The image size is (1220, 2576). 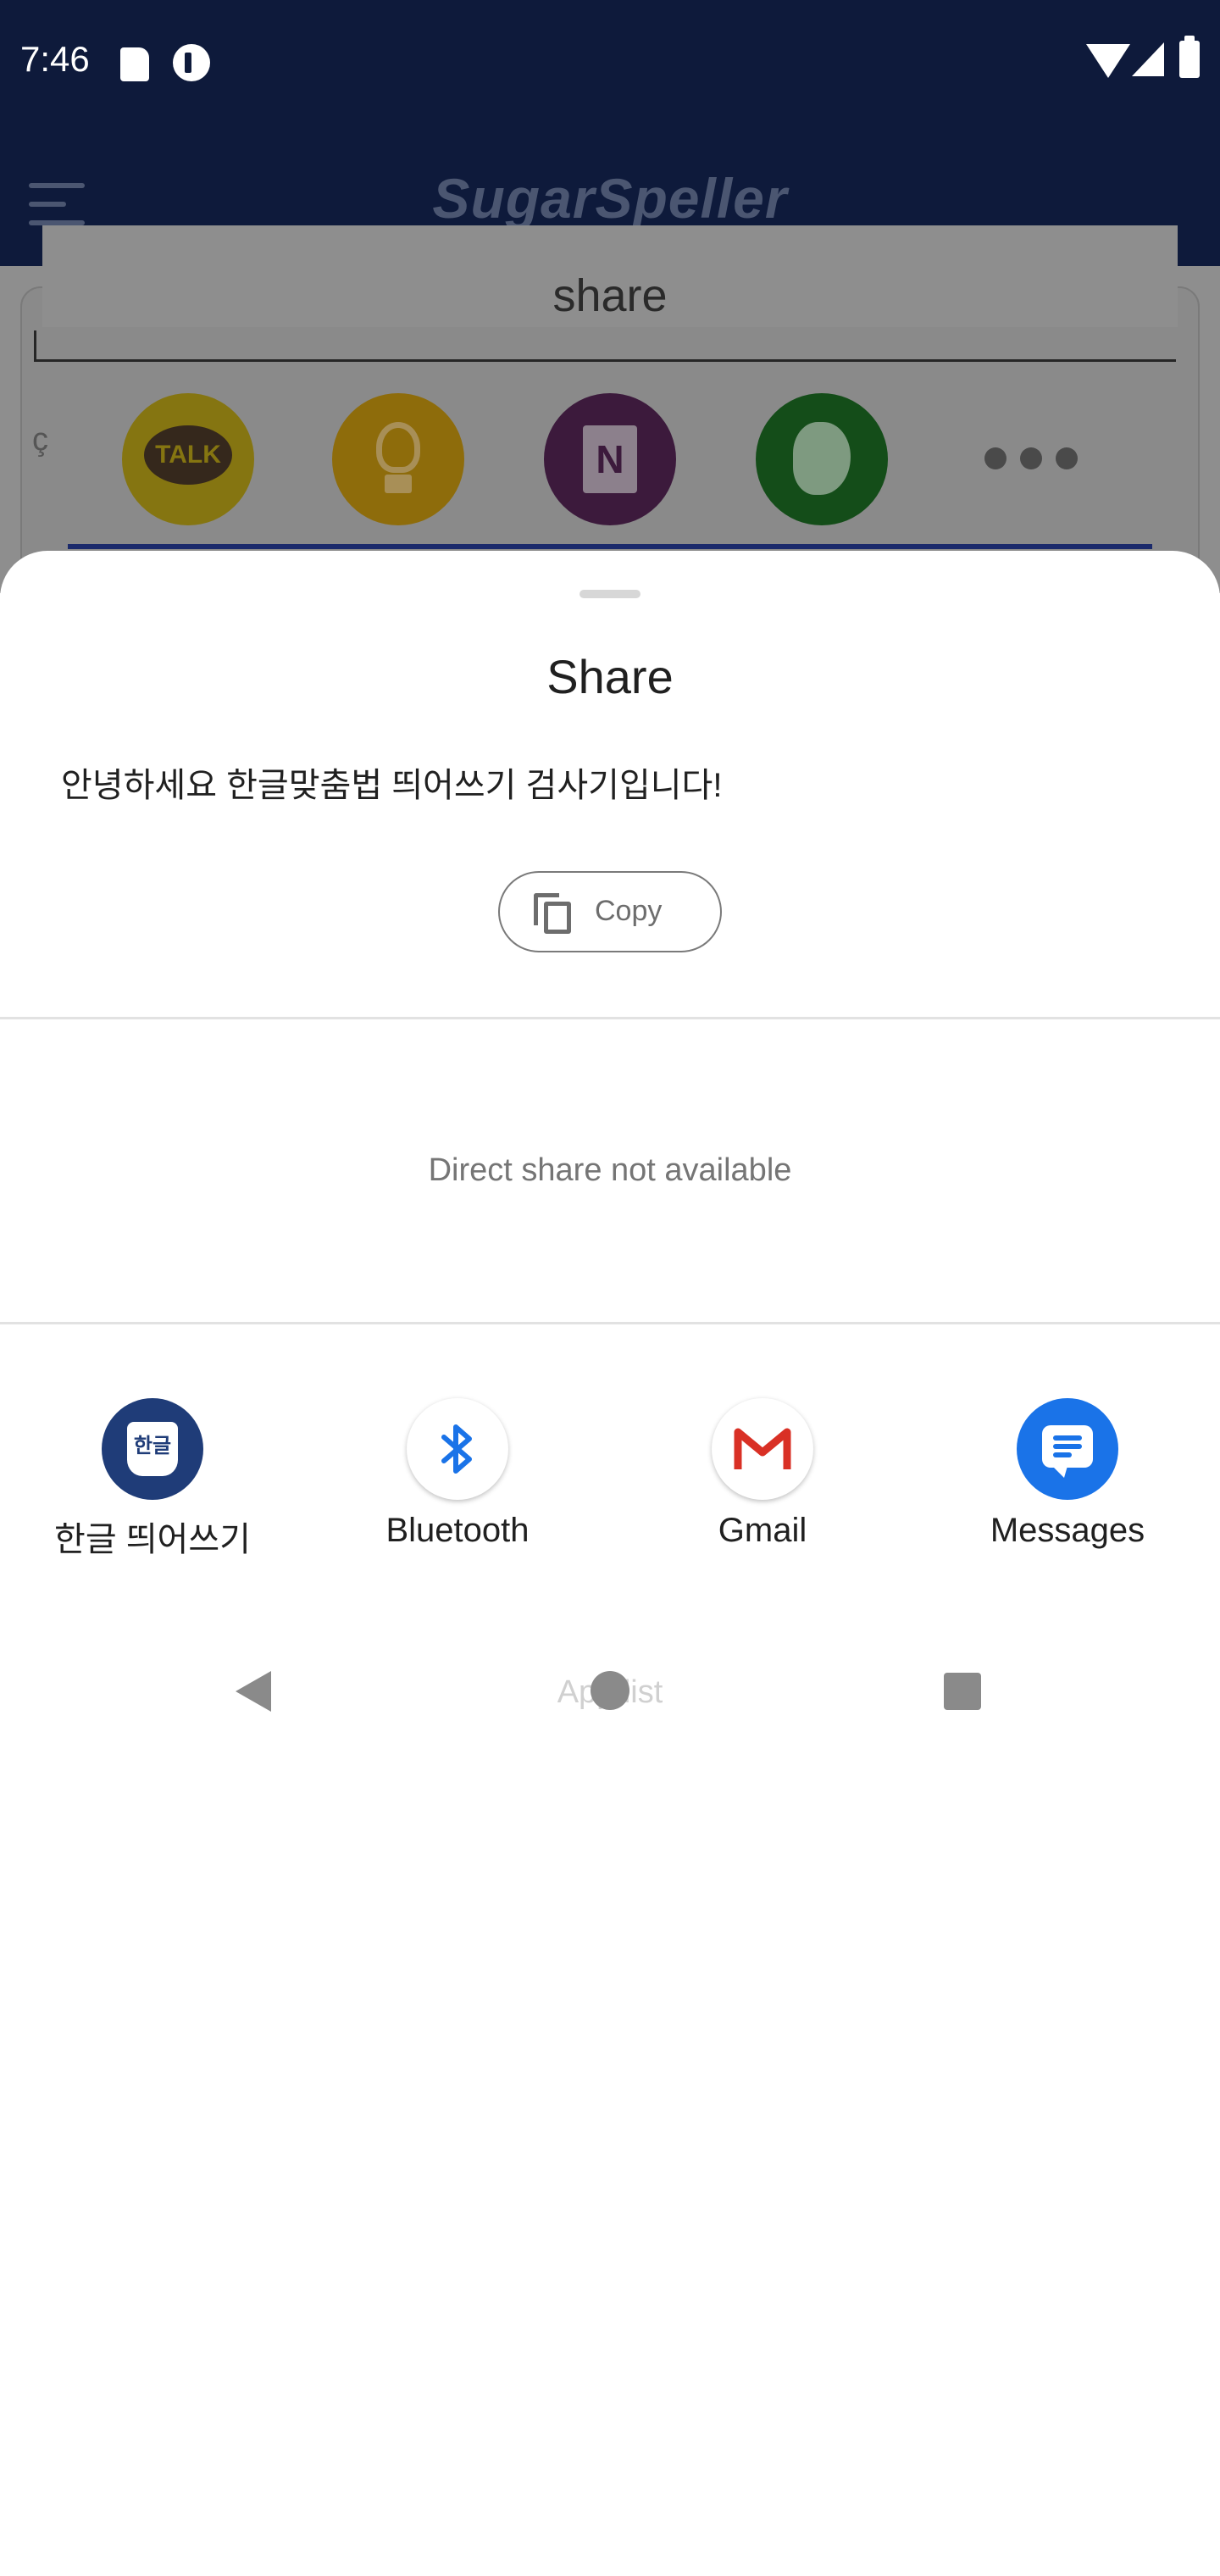 What do you see at coordinates (191, 62) in the screenshot?
I see `dual-app-icon` at bounding box center [191, 62].